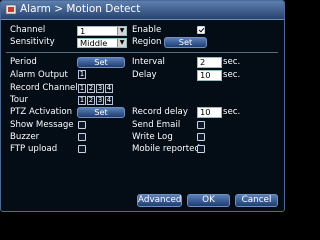 The image size is (320, 240). Describe the element at coordinates (208, 200) in the screenshot. I see `ok-button: OK` at that location.